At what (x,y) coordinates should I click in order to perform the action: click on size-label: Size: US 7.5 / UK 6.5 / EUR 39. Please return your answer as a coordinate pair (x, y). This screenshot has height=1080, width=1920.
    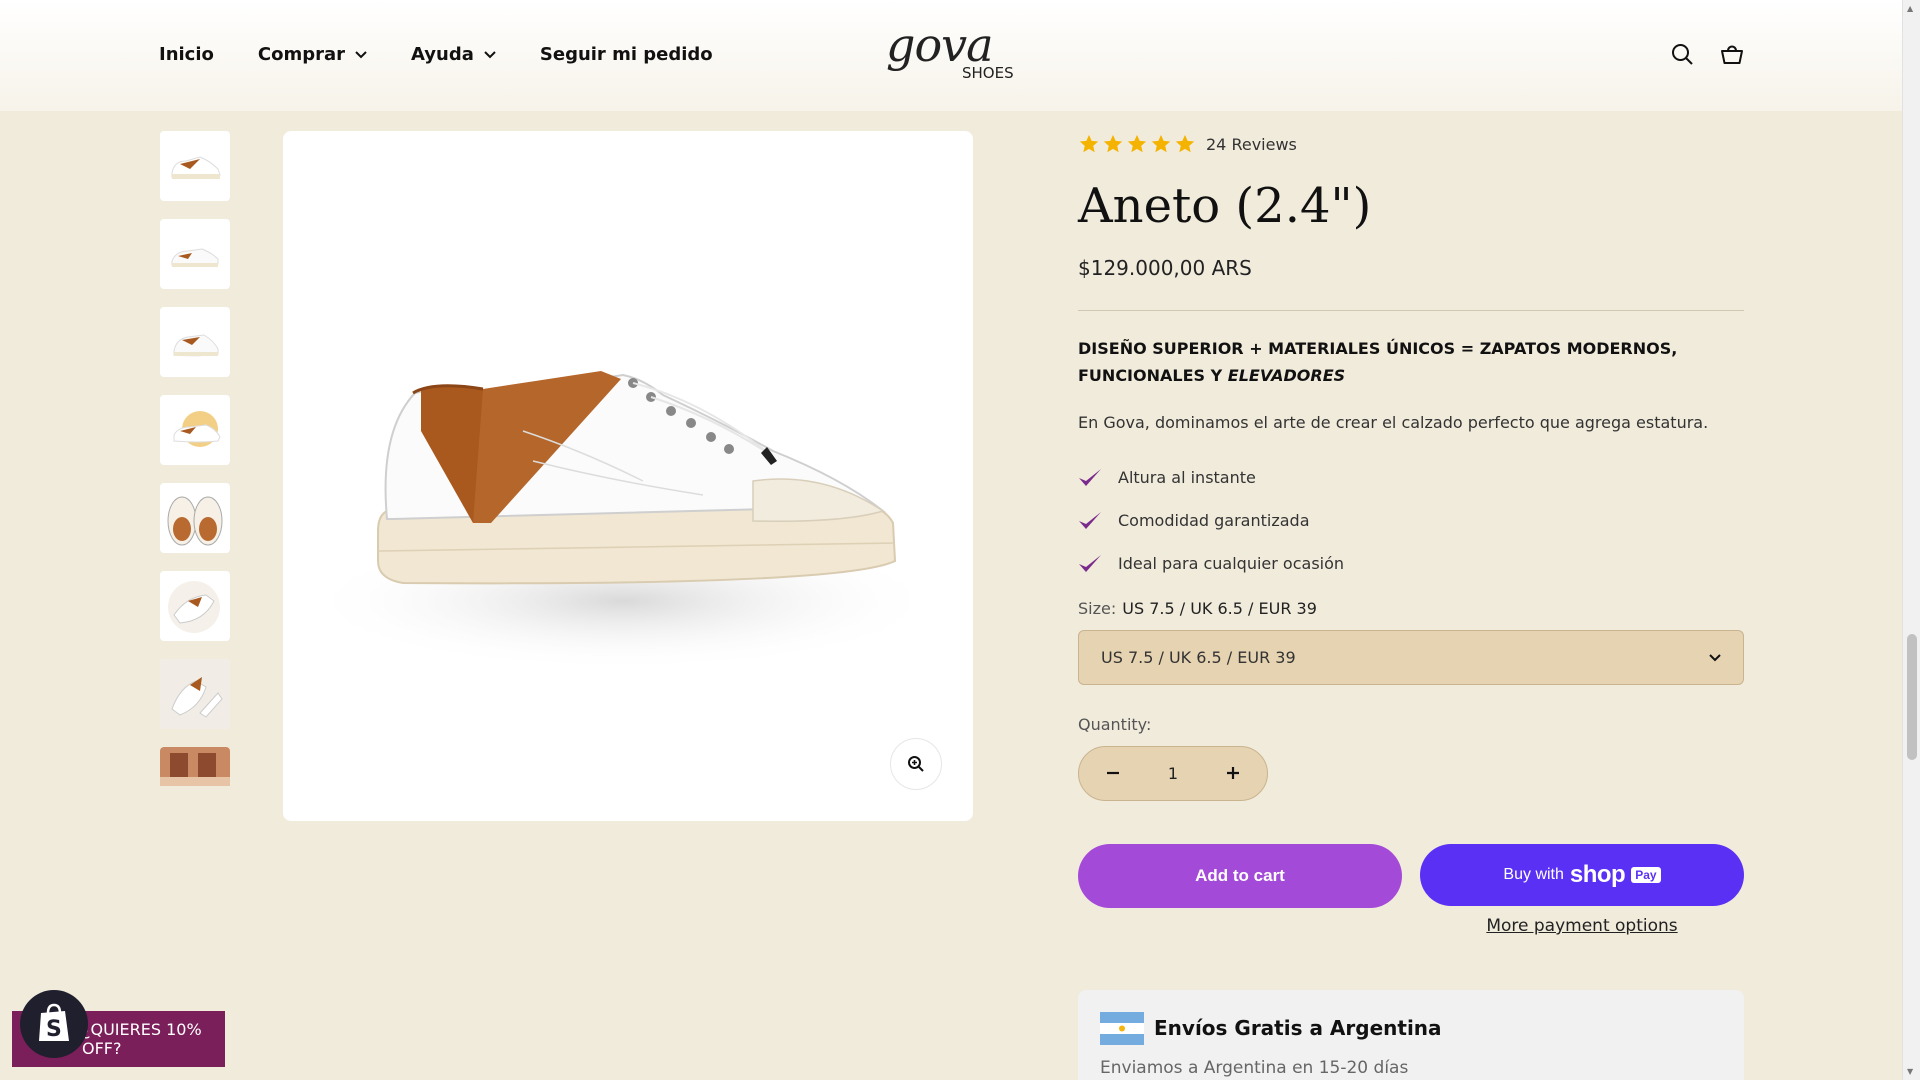
    Looking at the image, I should click on (1411, 608).